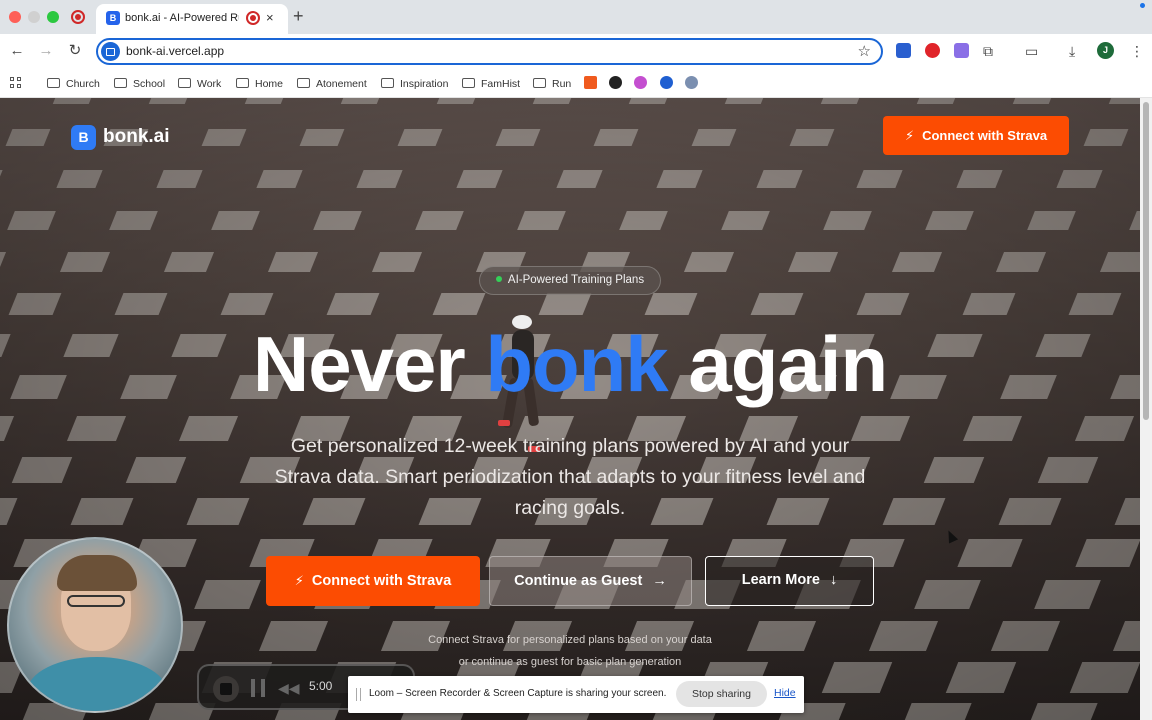 This screenshot has height=720, width=1152. What do you see at coordinates (136, 136) in the screenshot?
I see `logo-text: bonk.ai` at bounding box center [136, 136].